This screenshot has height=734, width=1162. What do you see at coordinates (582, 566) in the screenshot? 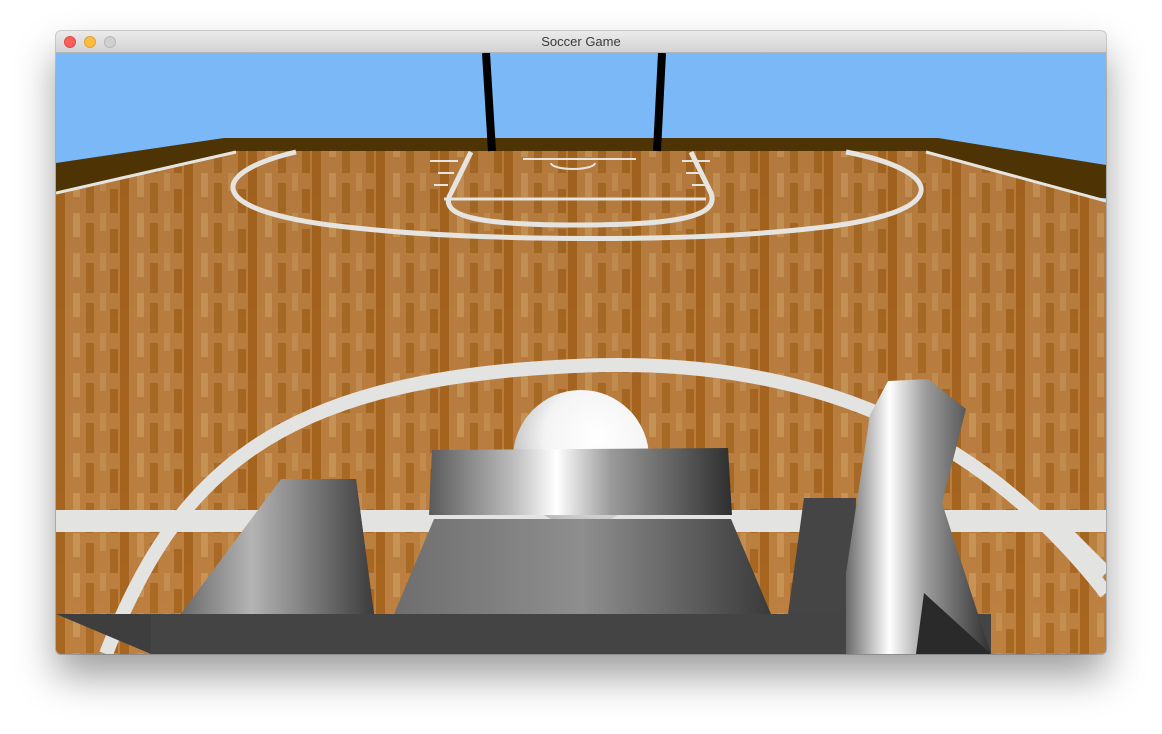
I see `player-center-block` at bounding box center [582, 566].